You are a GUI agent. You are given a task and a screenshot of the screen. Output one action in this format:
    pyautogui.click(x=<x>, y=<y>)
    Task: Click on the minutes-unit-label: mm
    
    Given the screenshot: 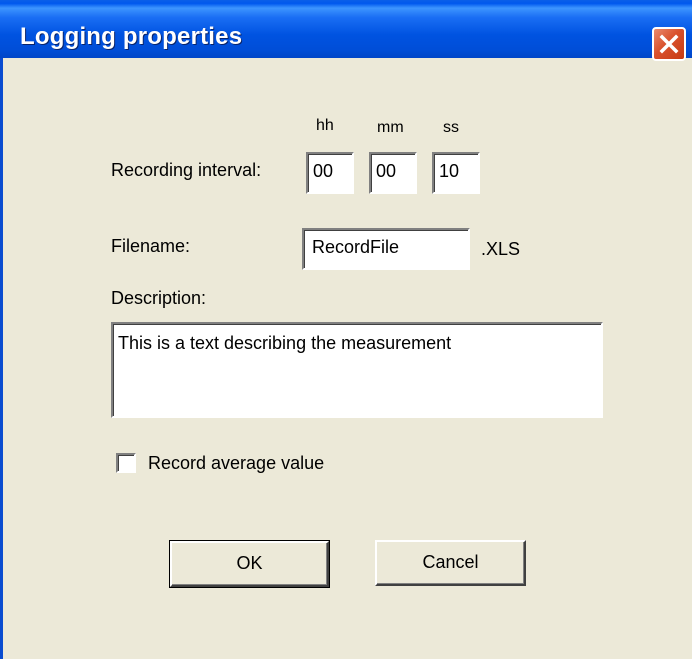 What is the action you would take?
    pyautogui.click(x=390, y=127)
    